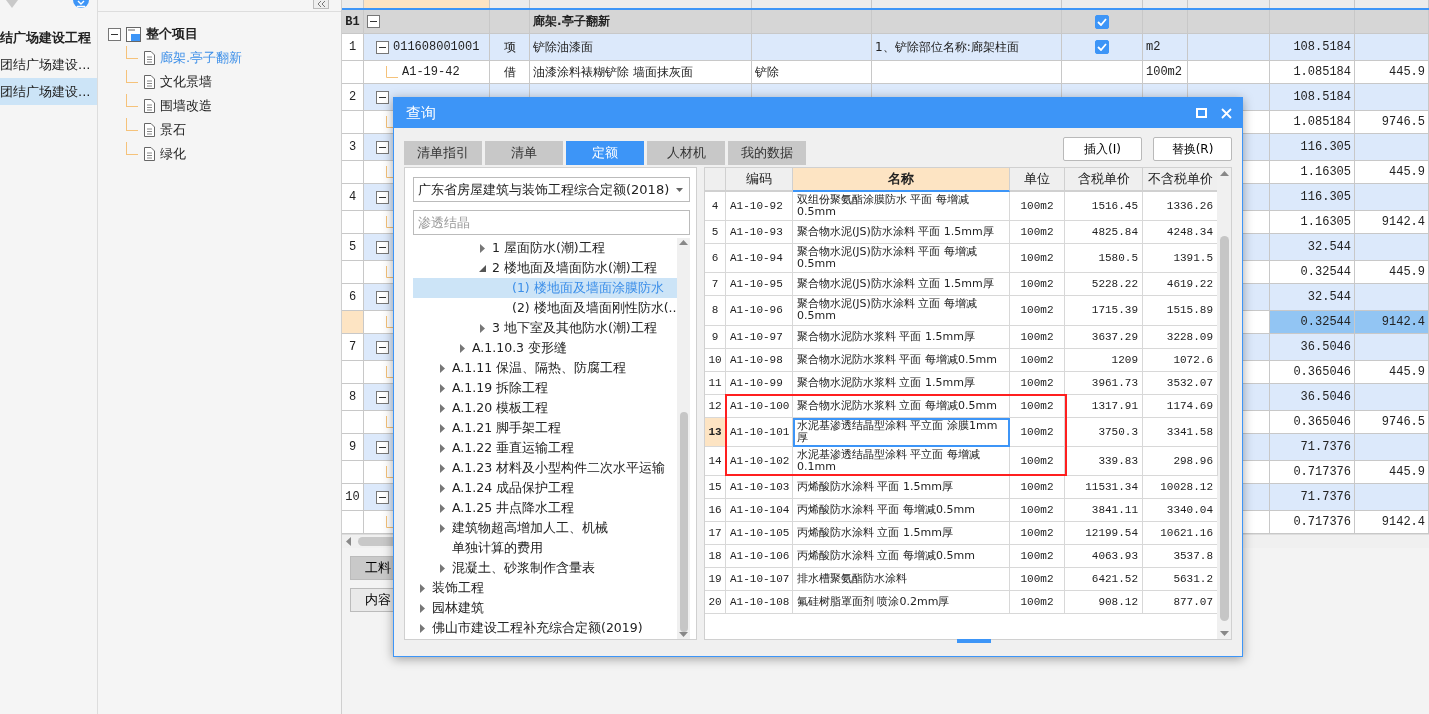 The height and width of the screenshot is (714, 1429). Describe the element at coordinates (173, 154) in the screenshot. I see `tree-item: 绿化` at that location.